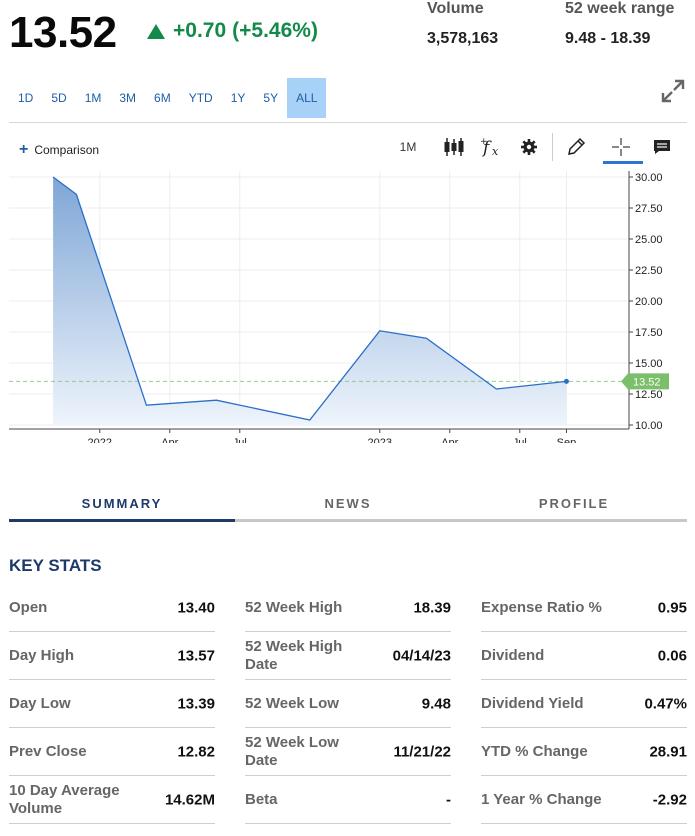 The height and width of the screenshot is (836, 695). I want to click on function-icon: f x +, so click(492, 147).